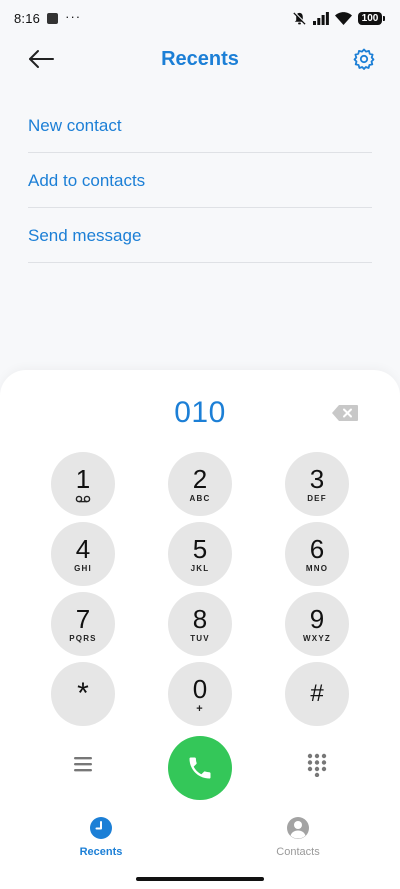  Describe the element at coordinates (200, 414) in the screenshot. I see `number-display-row: 010` at that location.